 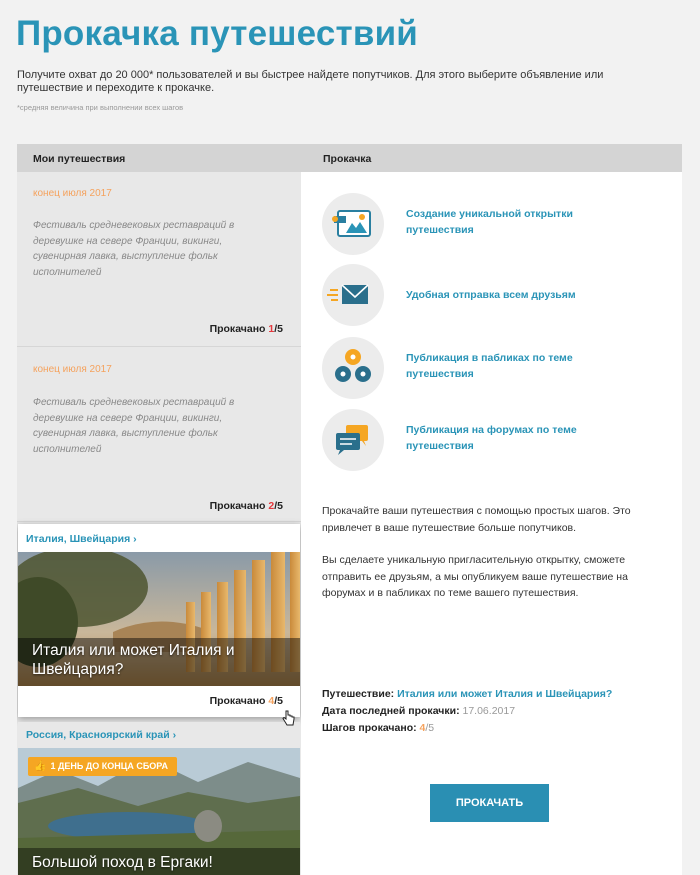 What do you see at coordinates (289, 721) in the screenshot?
I see `hand-cursor-icon` at bounding box center [289, 721].